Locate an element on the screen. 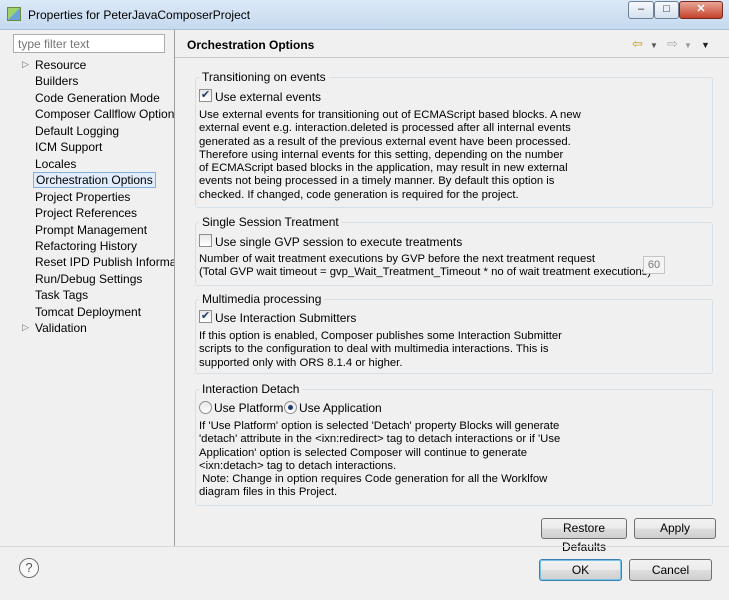 Image resolution: width=729 pixels, height=600 pixels. tree-item-label: Project Properties is located at coordinates (83, 196).